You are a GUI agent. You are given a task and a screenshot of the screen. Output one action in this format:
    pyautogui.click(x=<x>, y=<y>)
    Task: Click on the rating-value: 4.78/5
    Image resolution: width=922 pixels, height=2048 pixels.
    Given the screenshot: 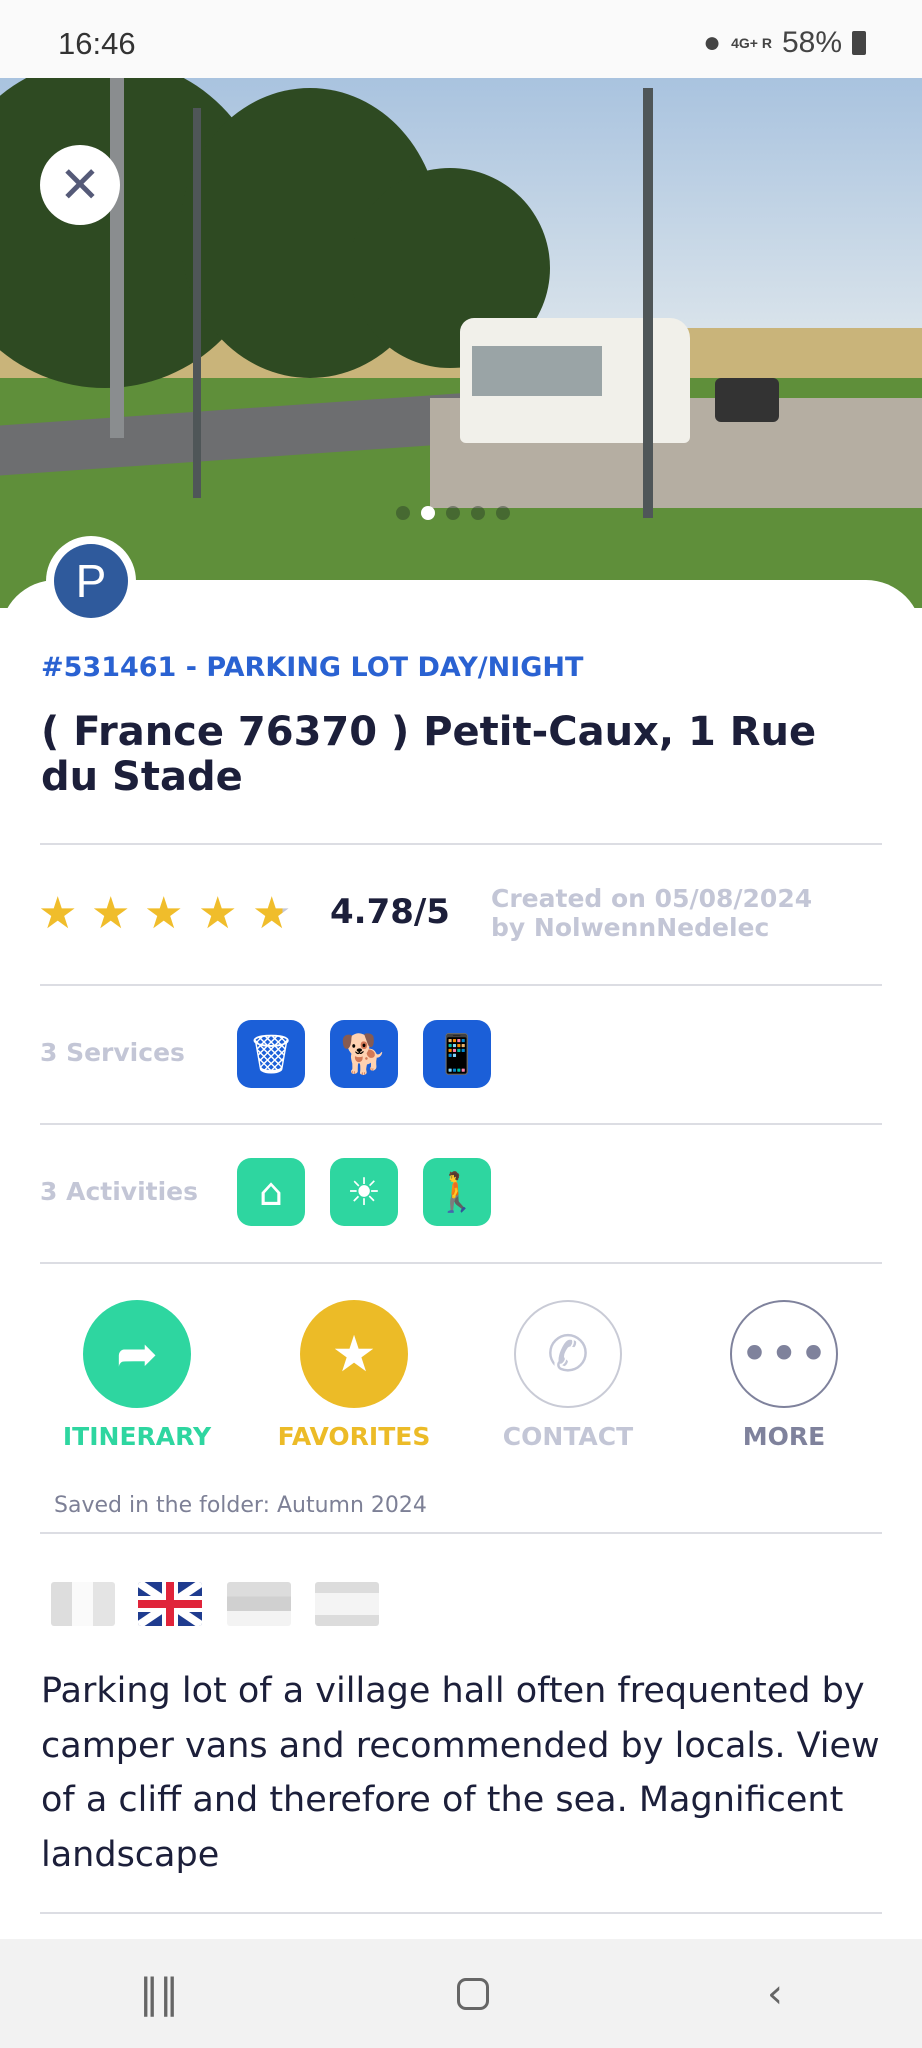 What is the action you would take?
    pyautogui.click(x=390, y=912)
    